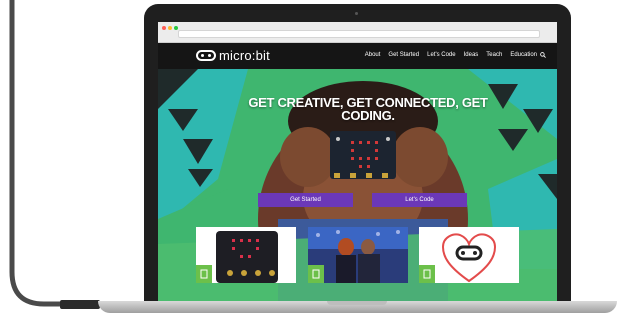 This screenshot has height=317, width=634. Describe the element at coordinates (419, 200) in the screenshot. I see `lets-code-button: Let's Code` at that location.